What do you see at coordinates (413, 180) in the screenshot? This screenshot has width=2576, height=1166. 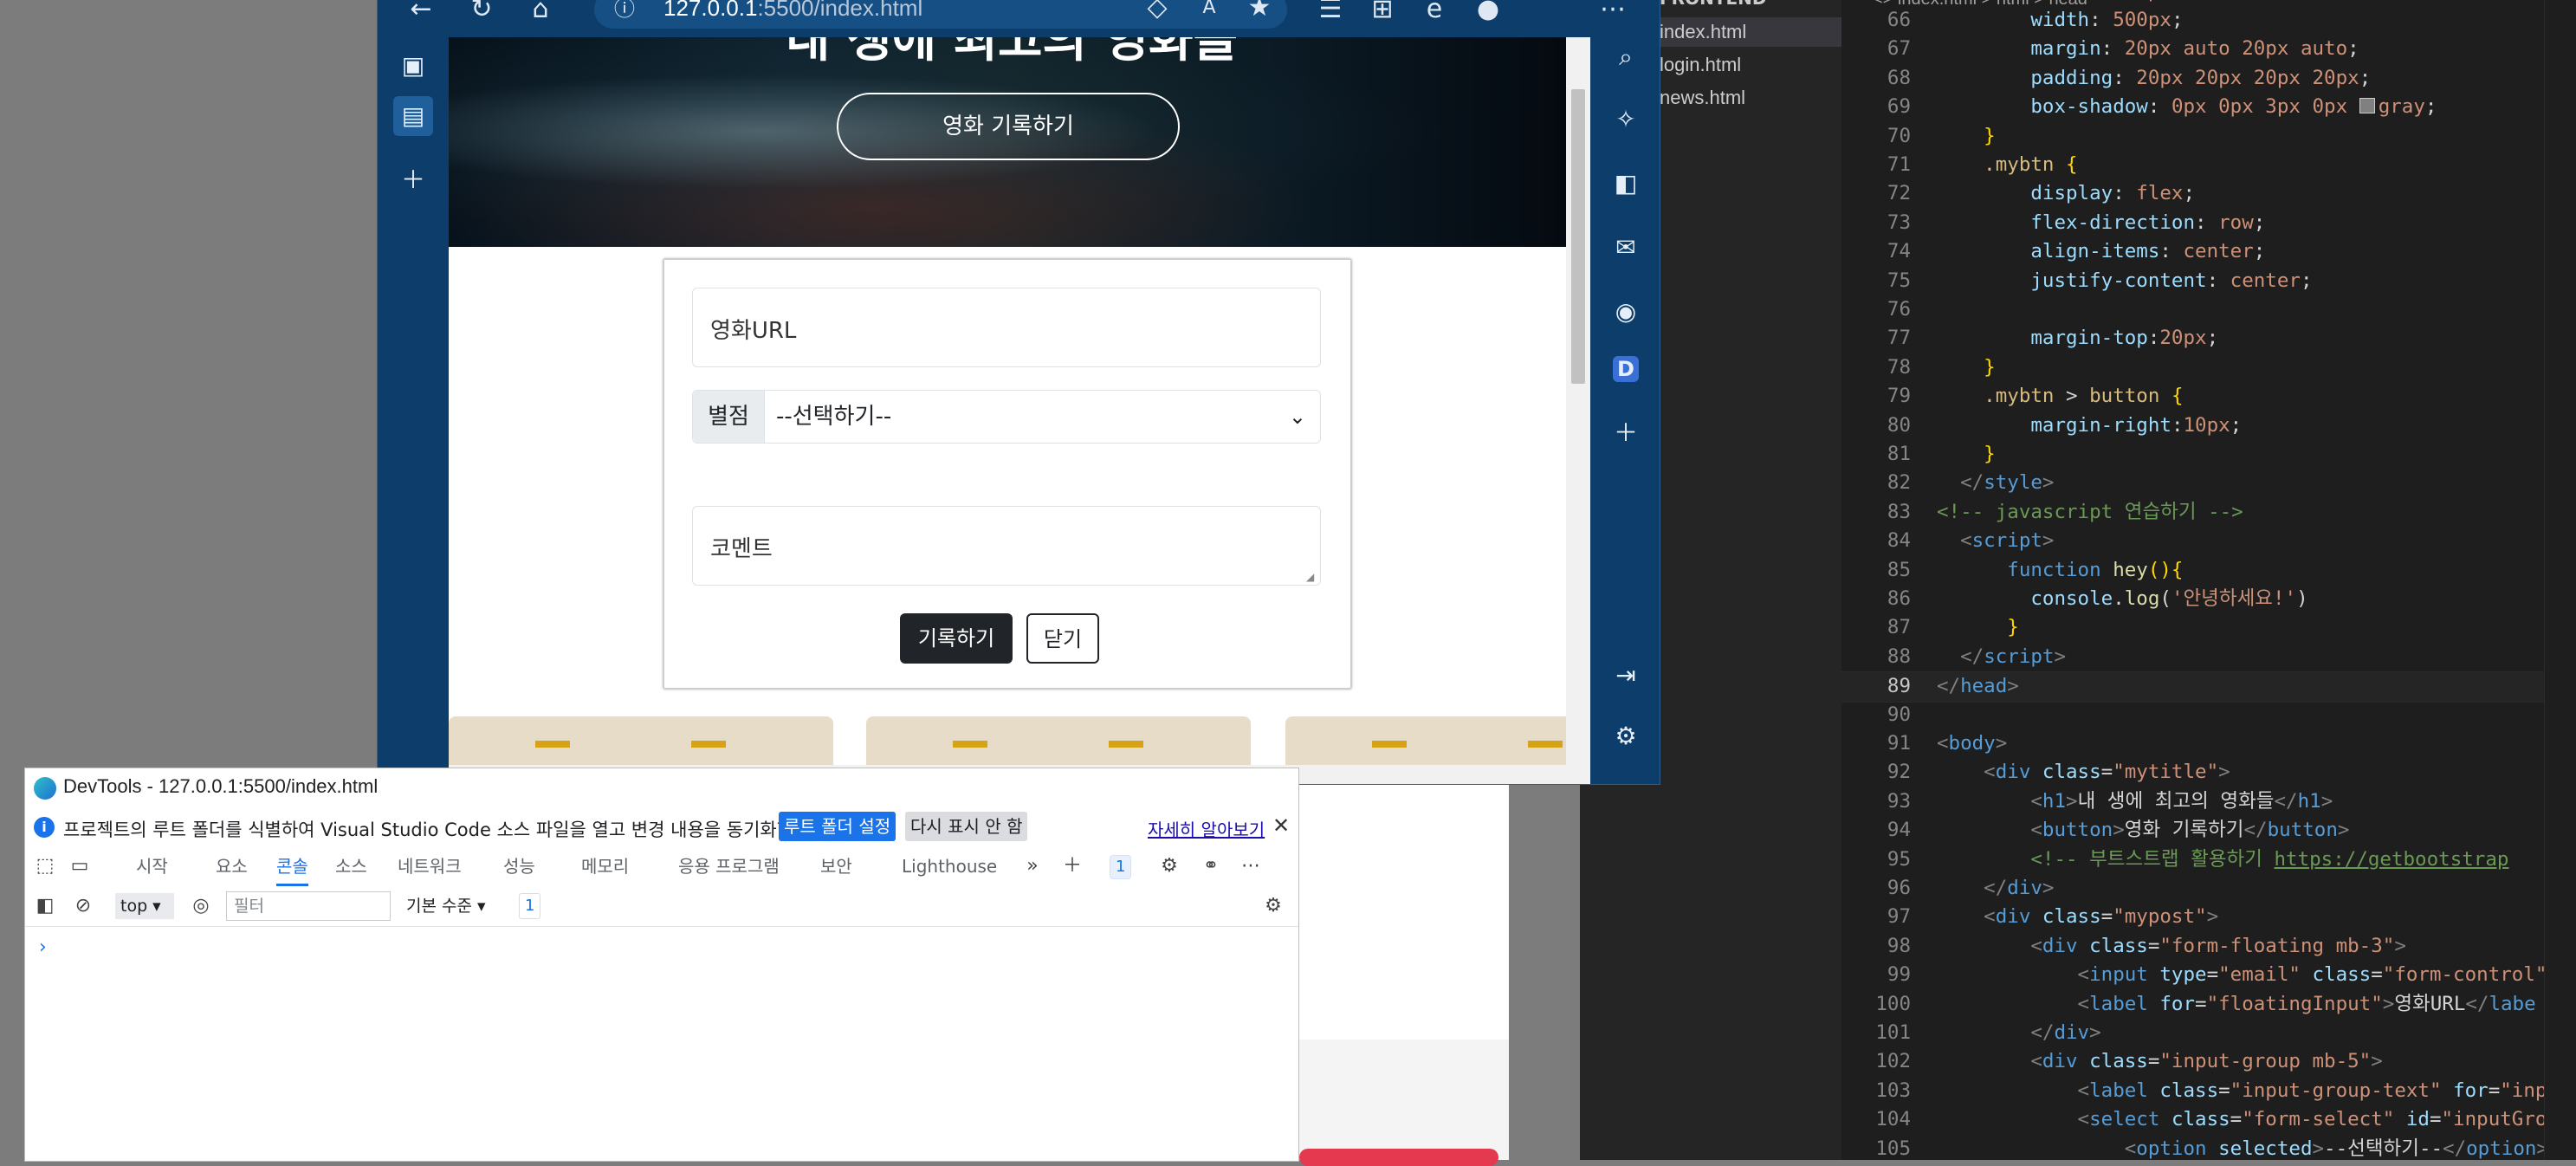 I see `new-tab-icon: ＋` at bounding box center [413, 180].